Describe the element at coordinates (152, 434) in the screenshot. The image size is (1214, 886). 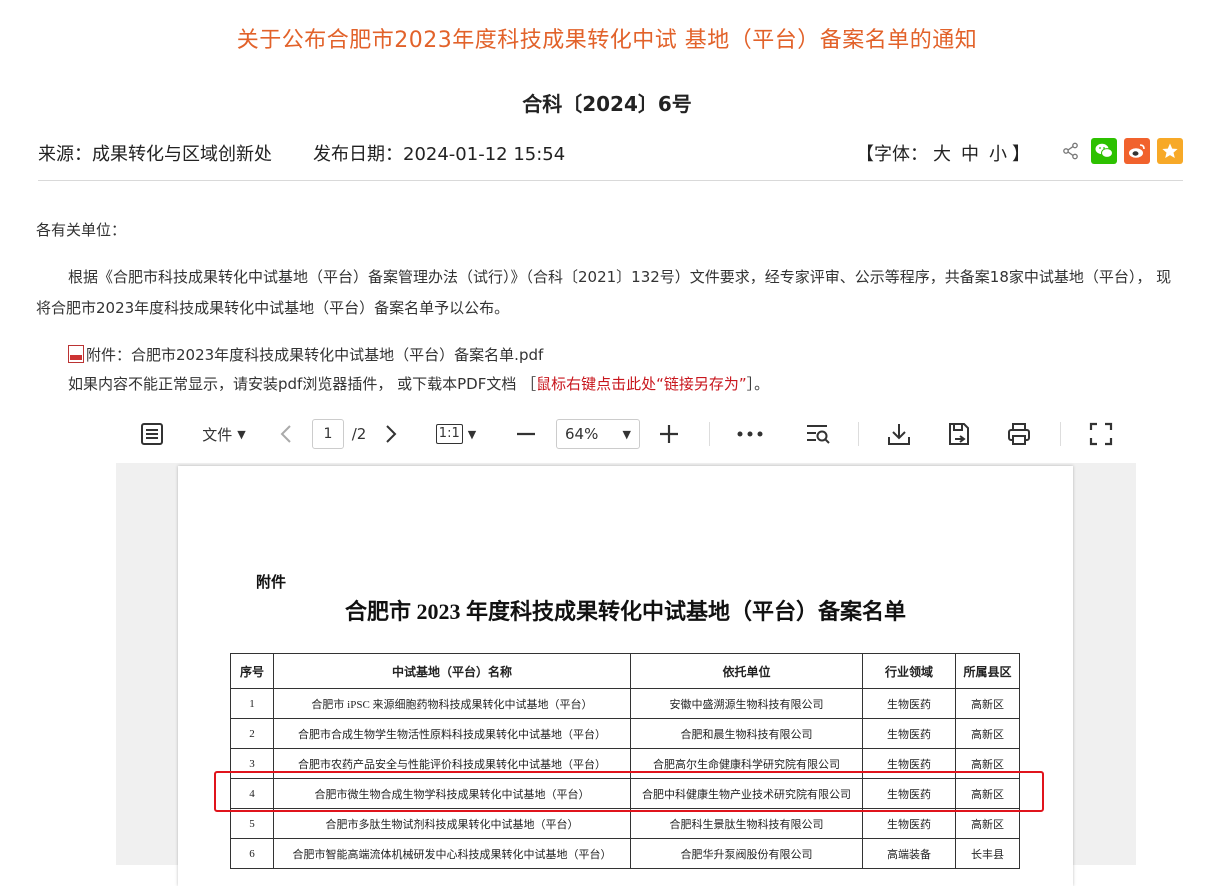
I see `sidebar-toggle-icon` at that location.